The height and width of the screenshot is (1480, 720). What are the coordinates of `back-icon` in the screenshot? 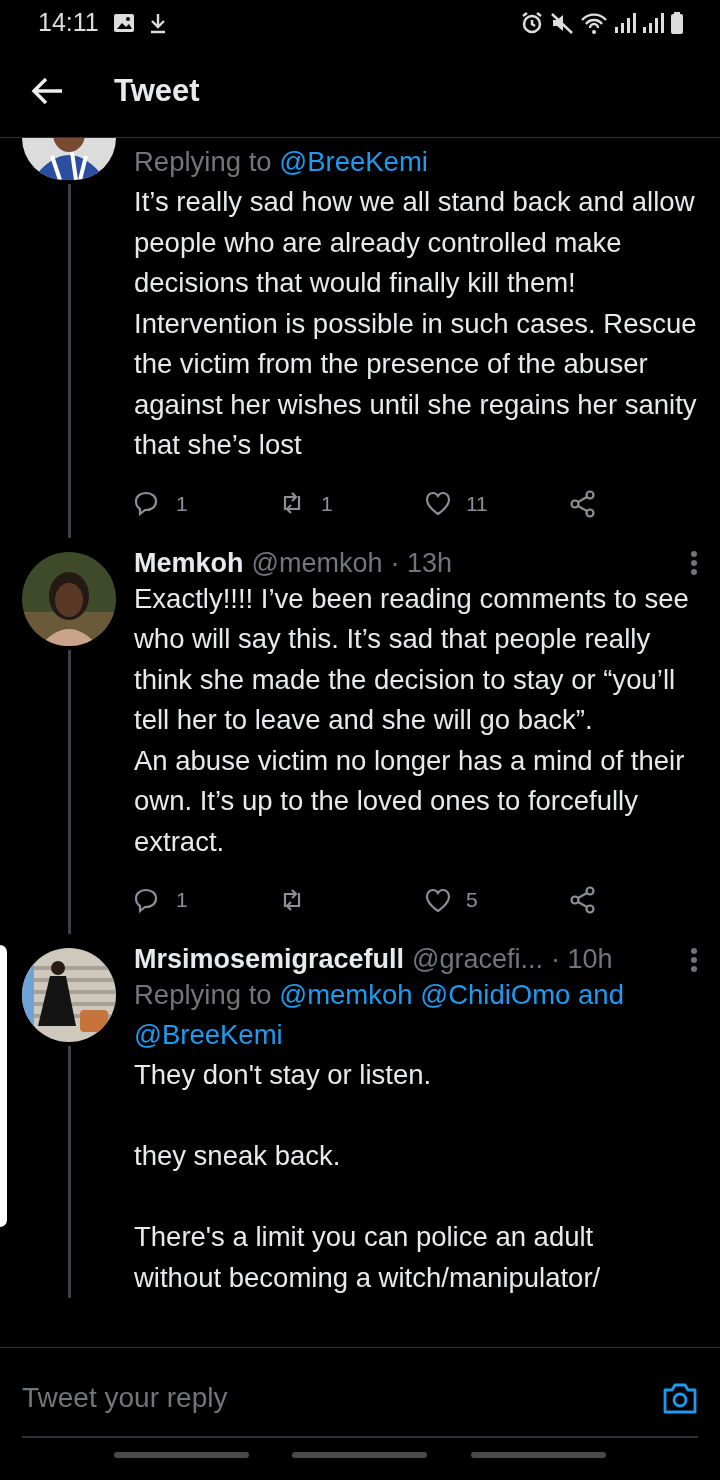 It's located at (47, 91).